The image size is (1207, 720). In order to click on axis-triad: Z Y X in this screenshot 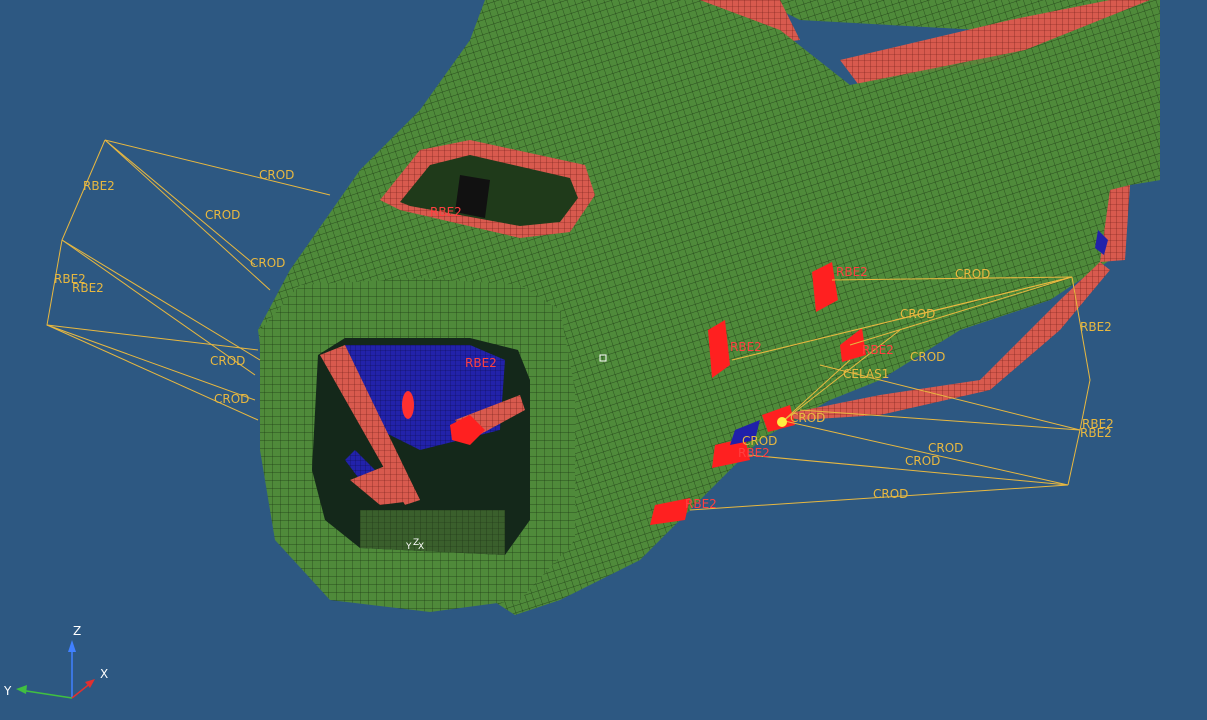, I will do `click(55, 661)`.